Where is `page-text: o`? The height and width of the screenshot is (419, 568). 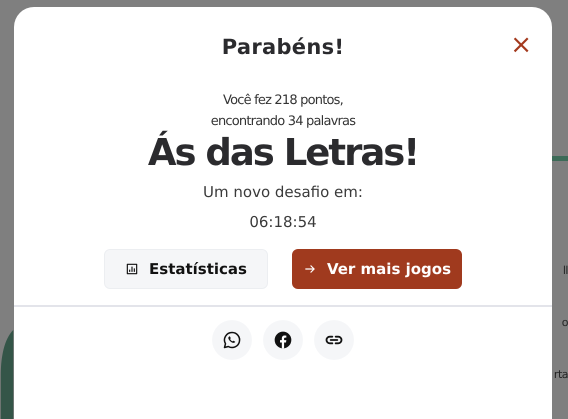
page-text: o is located at coordinates (565, 323).